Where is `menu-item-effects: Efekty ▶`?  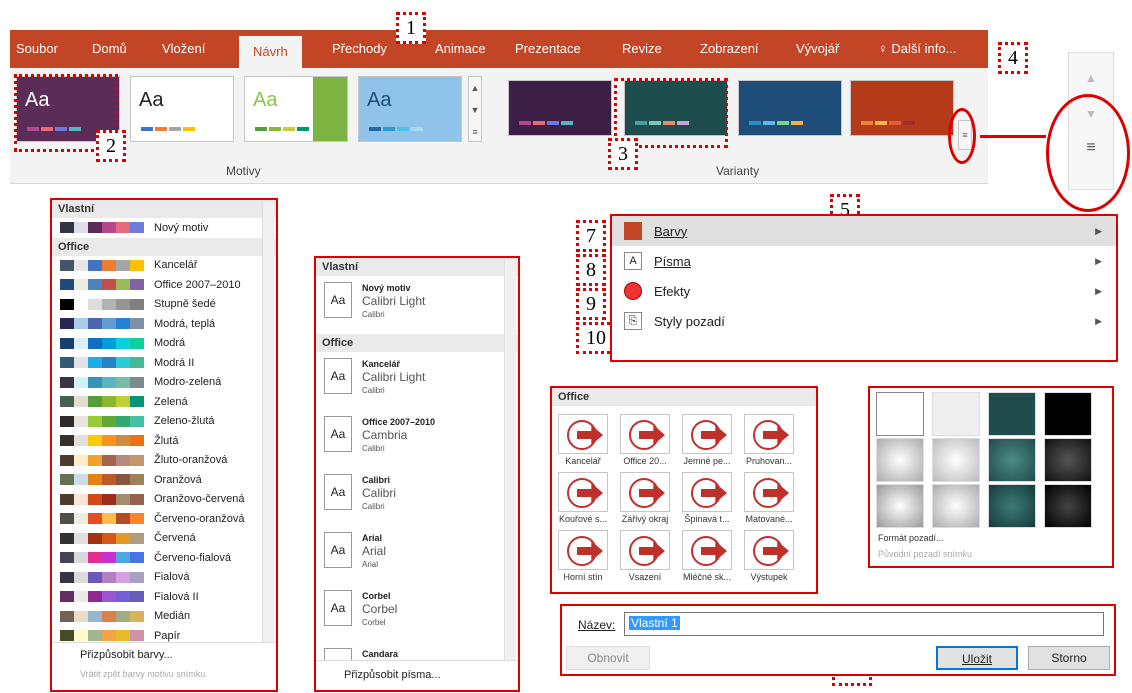
menu-item-effects: Efekty ▶ is located at coordinates (864, 291).